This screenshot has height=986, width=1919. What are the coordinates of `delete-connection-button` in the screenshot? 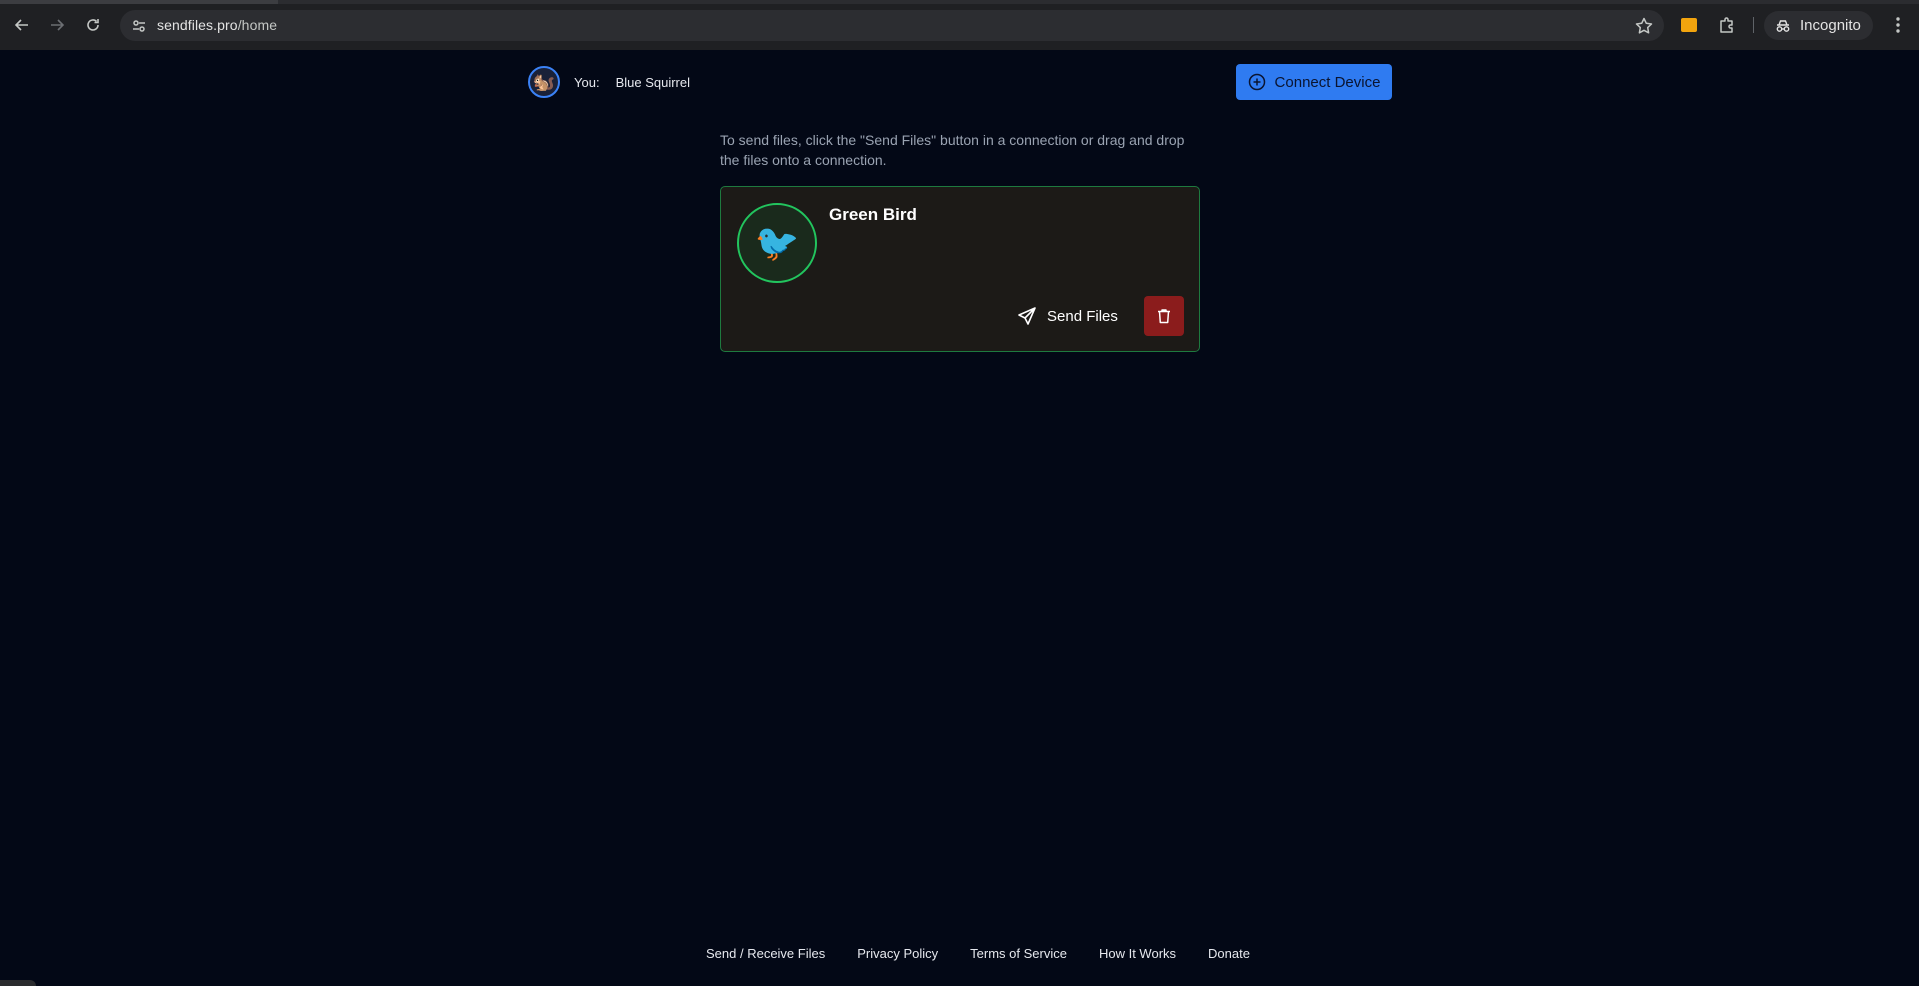 It's located at (1164, 316).